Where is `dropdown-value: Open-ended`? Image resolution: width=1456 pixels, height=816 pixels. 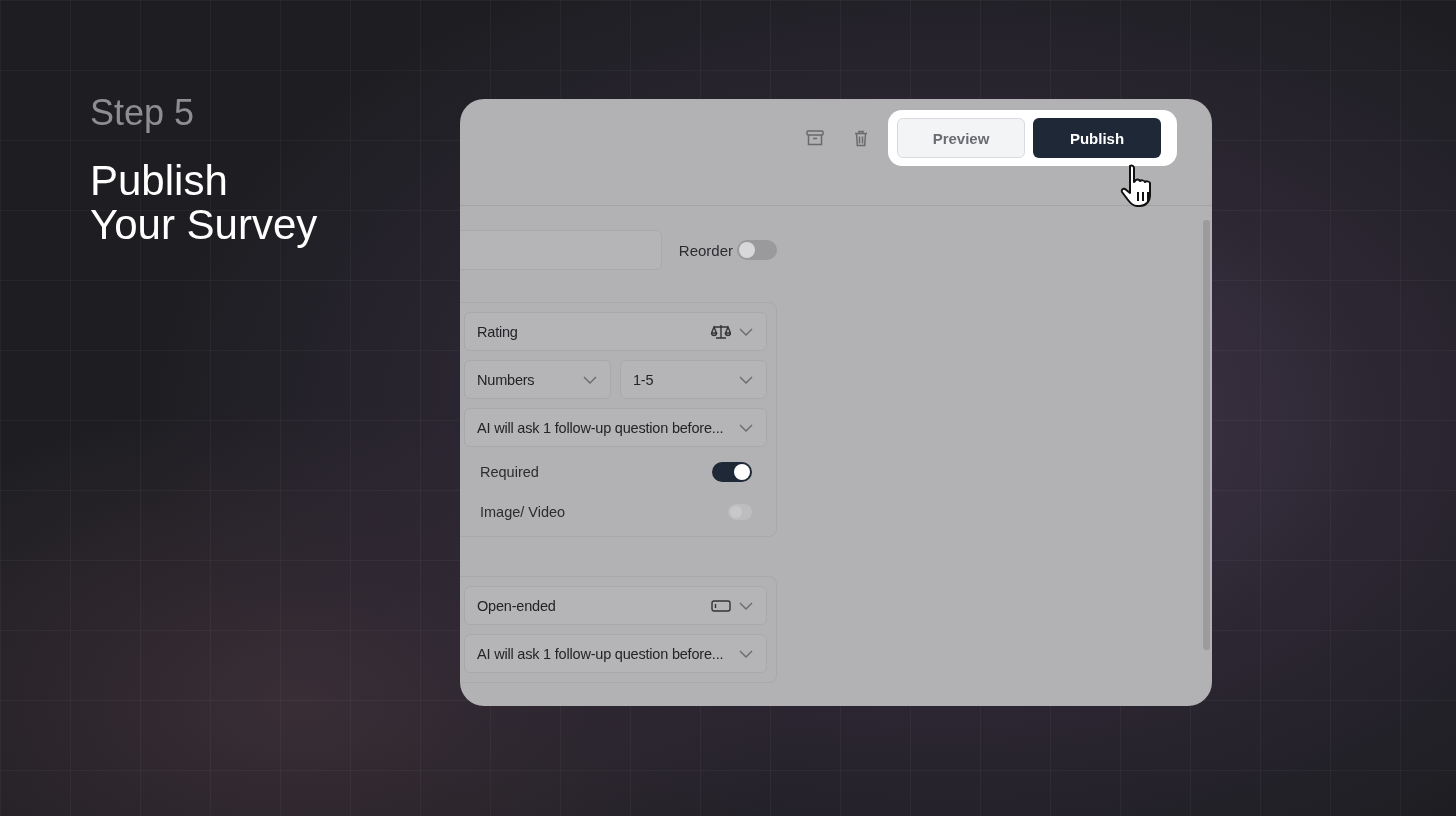
dropdown-value: Open-ended is located at coordinates (516, 605).